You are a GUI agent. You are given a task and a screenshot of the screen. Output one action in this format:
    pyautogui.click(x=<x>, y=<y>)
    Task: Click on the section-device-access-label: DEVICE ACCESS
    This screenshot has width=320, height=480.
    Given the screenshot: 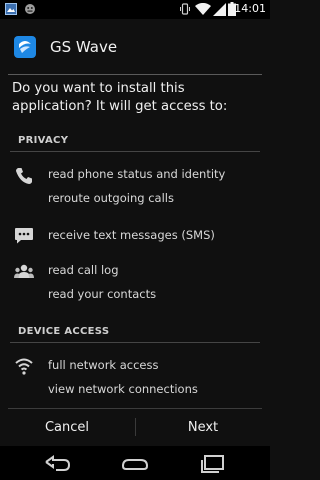 What is the action you would take?
    pyautogui.click(x=64, y=331)
    